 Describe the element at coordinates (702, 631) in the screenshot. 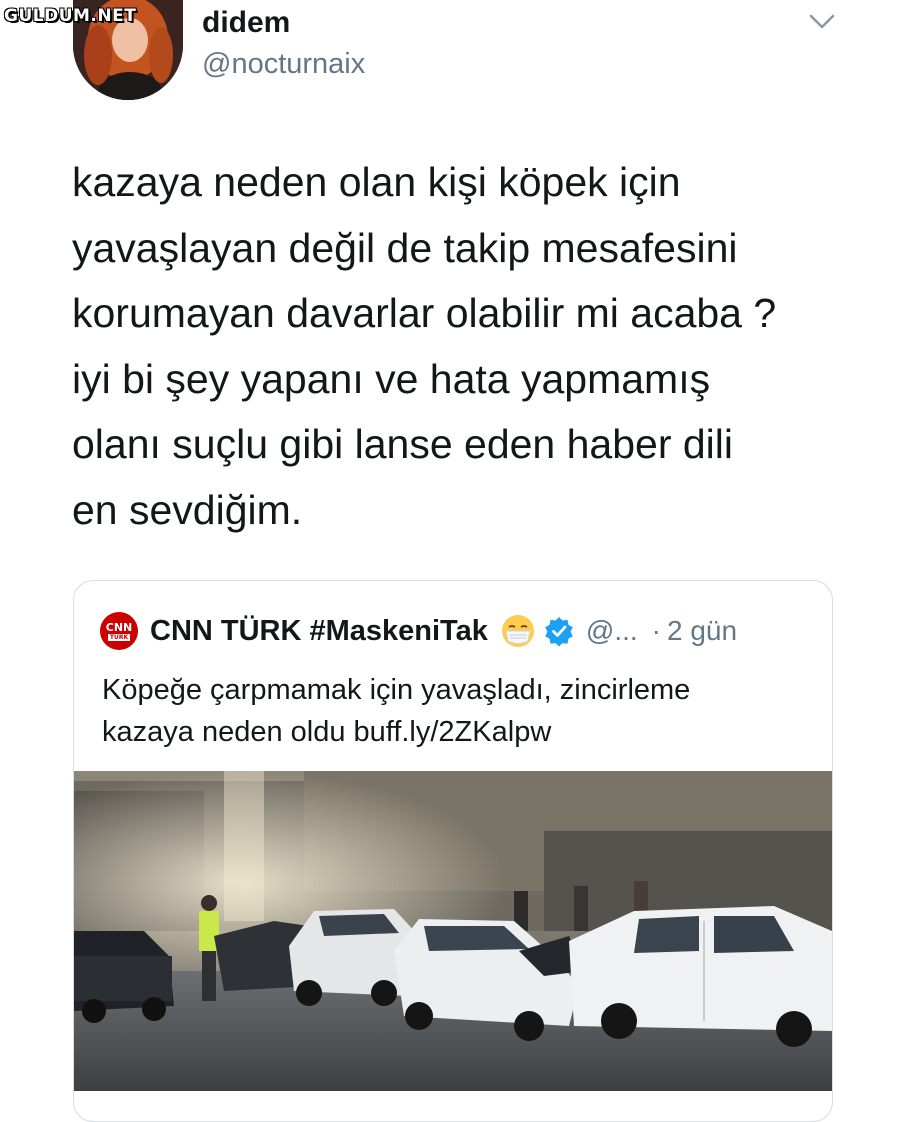

I see `quoted-timestamp: 2 gün` at that location.